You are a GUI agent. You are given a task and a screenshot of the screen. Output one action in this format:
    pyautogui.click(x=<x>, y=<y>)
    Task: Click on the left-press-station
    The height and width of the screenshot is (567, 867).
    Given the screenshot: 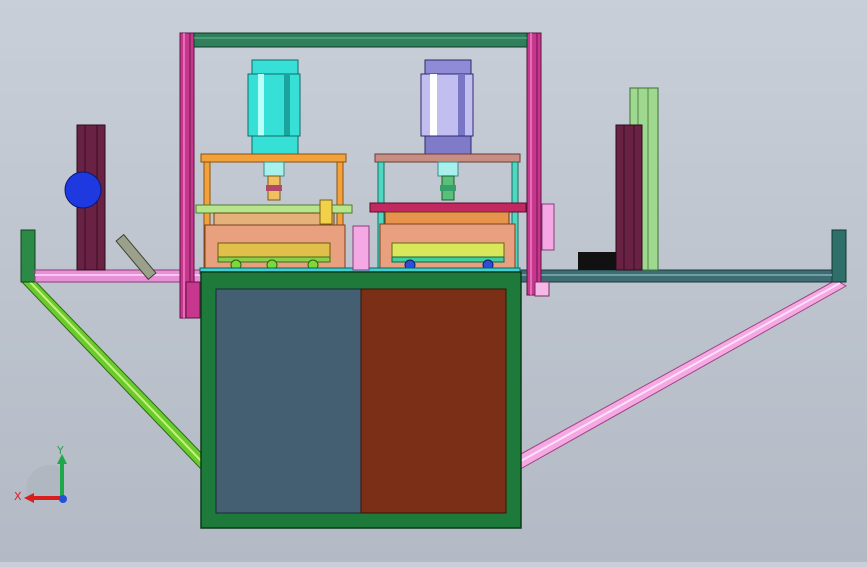 What is the action you would take?
    pyautogui.click(x=274, y=165)
    